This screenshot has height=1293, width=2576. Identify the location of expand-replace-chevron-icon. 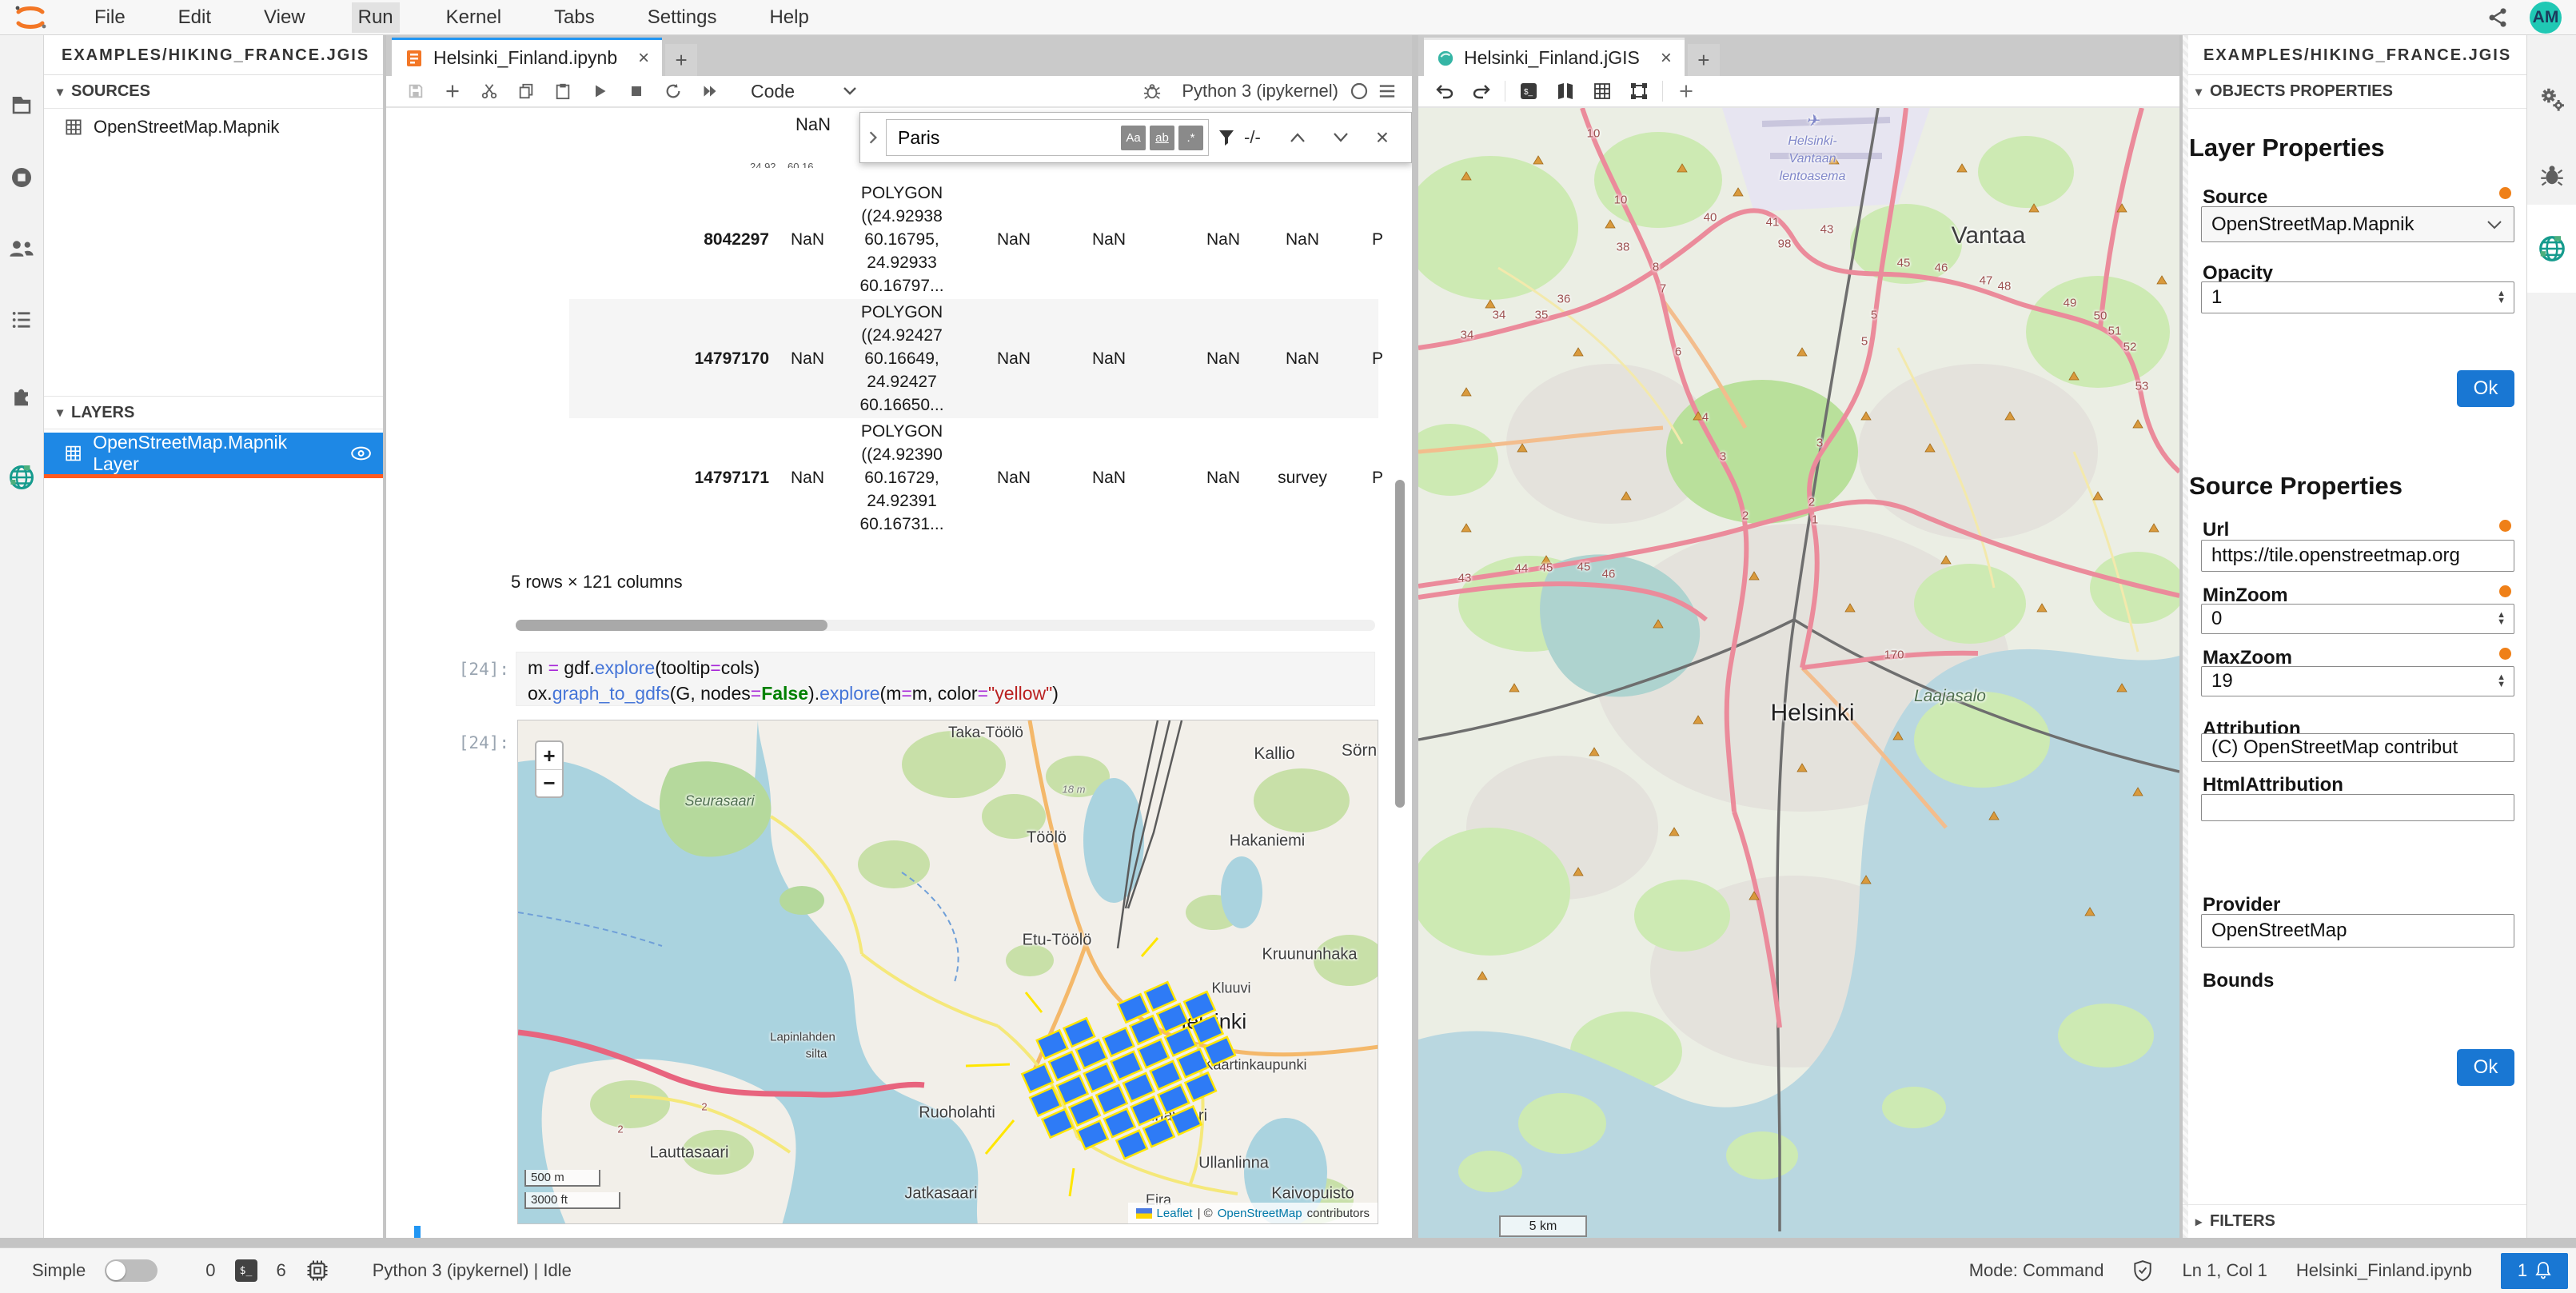
(873, 137).